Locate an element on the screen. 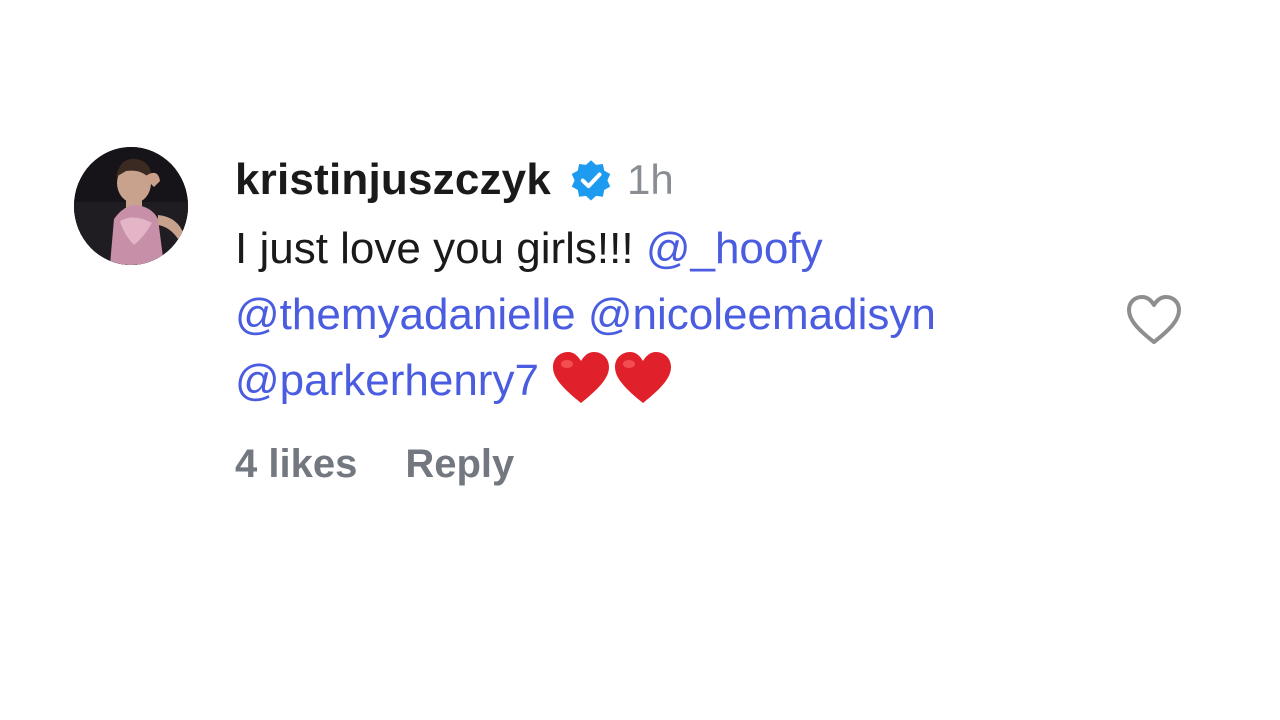  comment-line: I just love you girls!!! @_hoofy is located at coordinates (665, 249).